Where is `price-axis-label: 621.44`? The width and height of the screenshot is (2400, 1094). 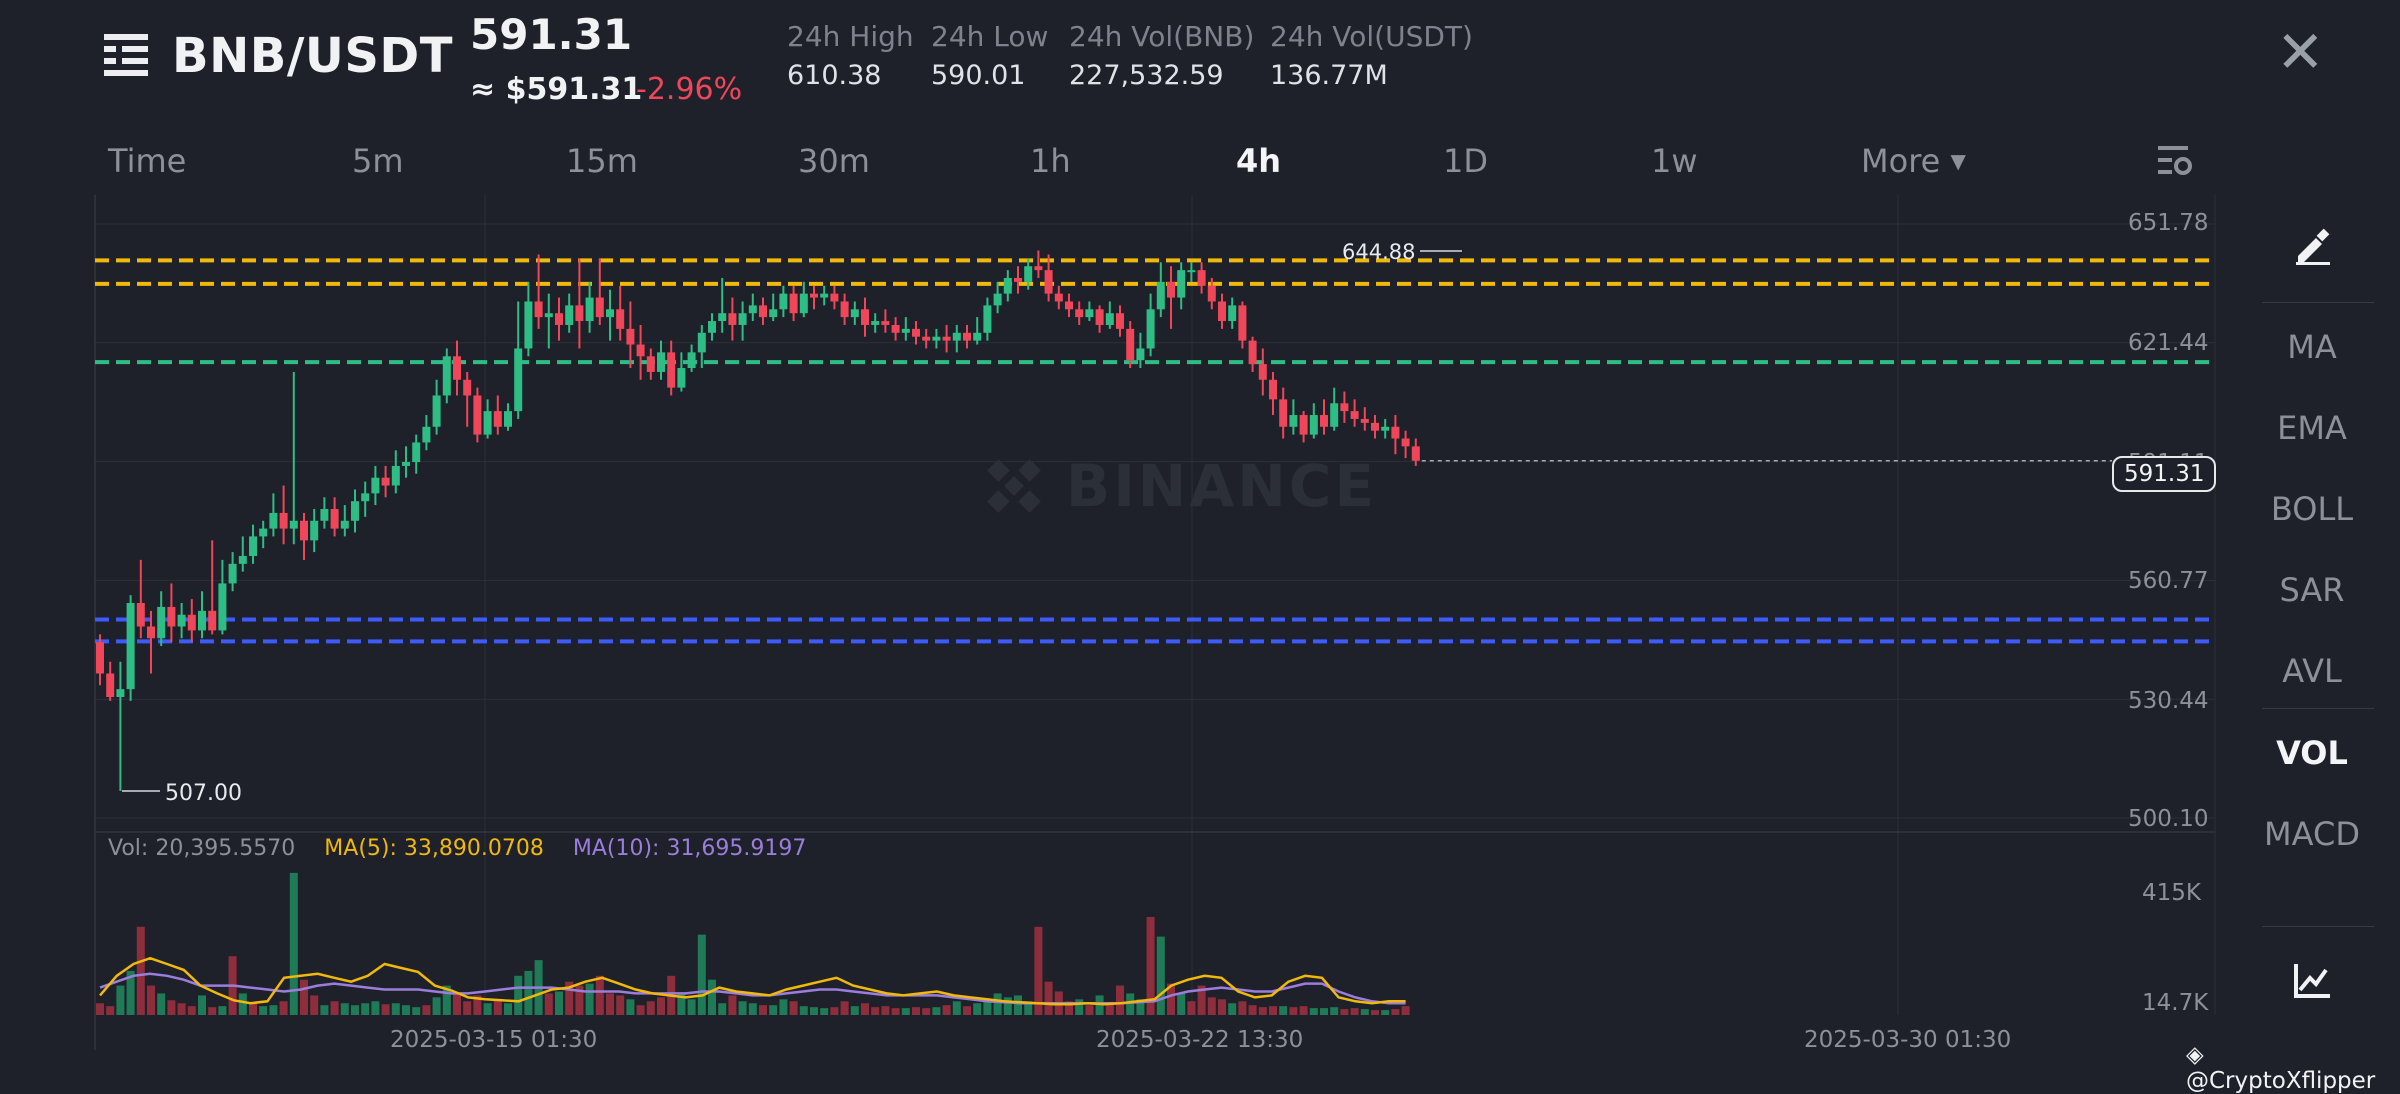 price-axis-label: 621.44 is located at coordinates (2168, 343).